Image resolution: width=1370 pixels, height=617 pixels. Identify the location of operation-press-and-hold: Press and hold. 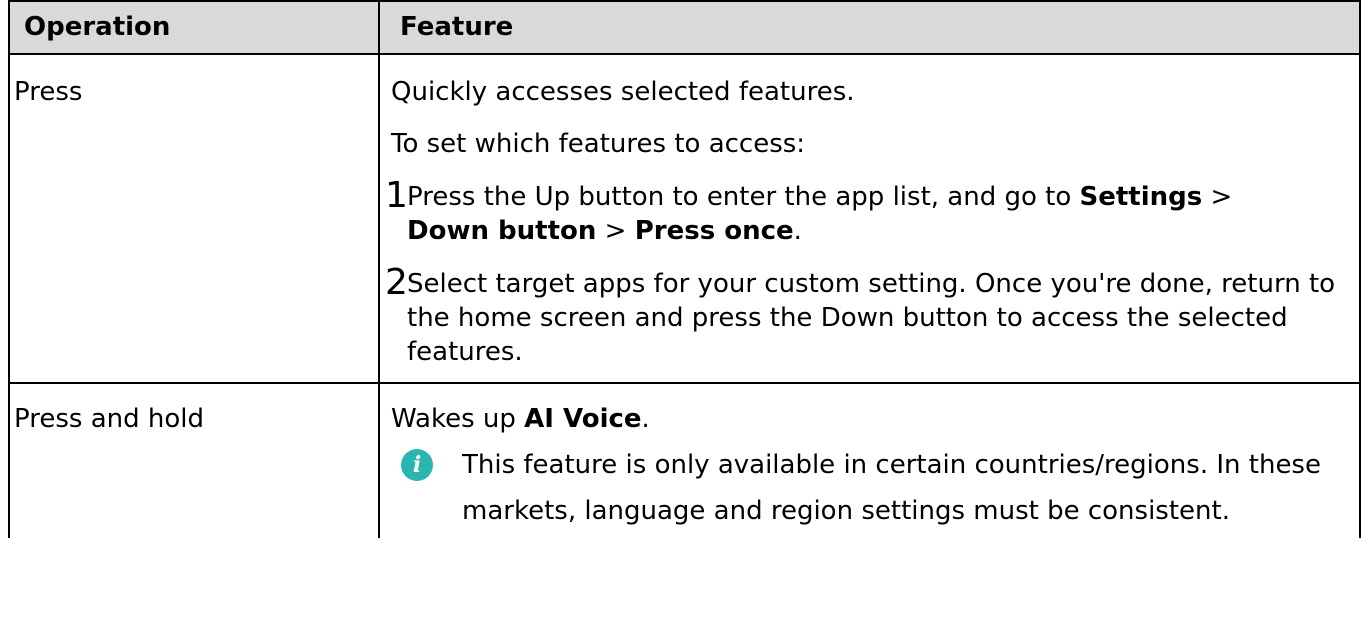
(109, 419).